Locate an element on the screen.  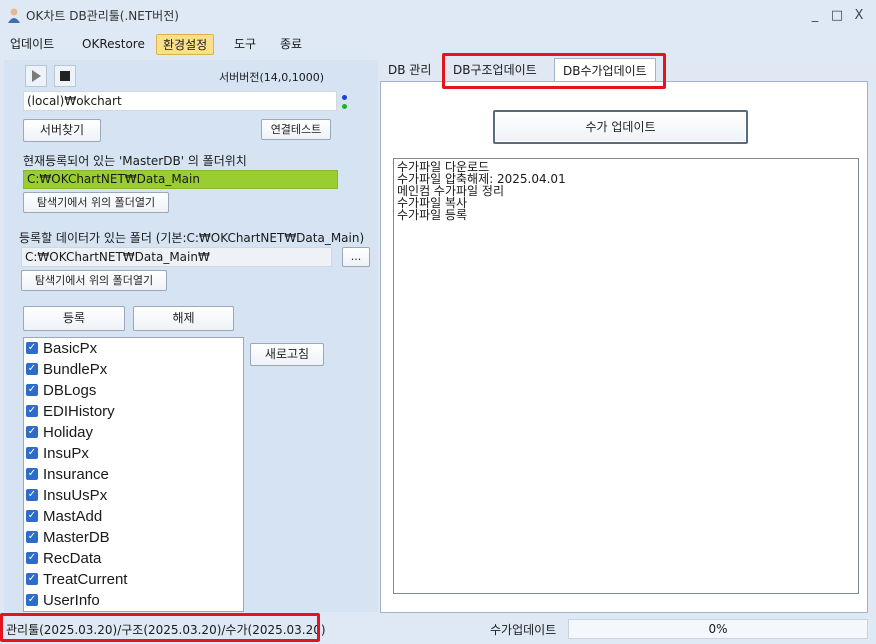
list-item: ✓ TreatCurrent is located at coordinates (76, 579).